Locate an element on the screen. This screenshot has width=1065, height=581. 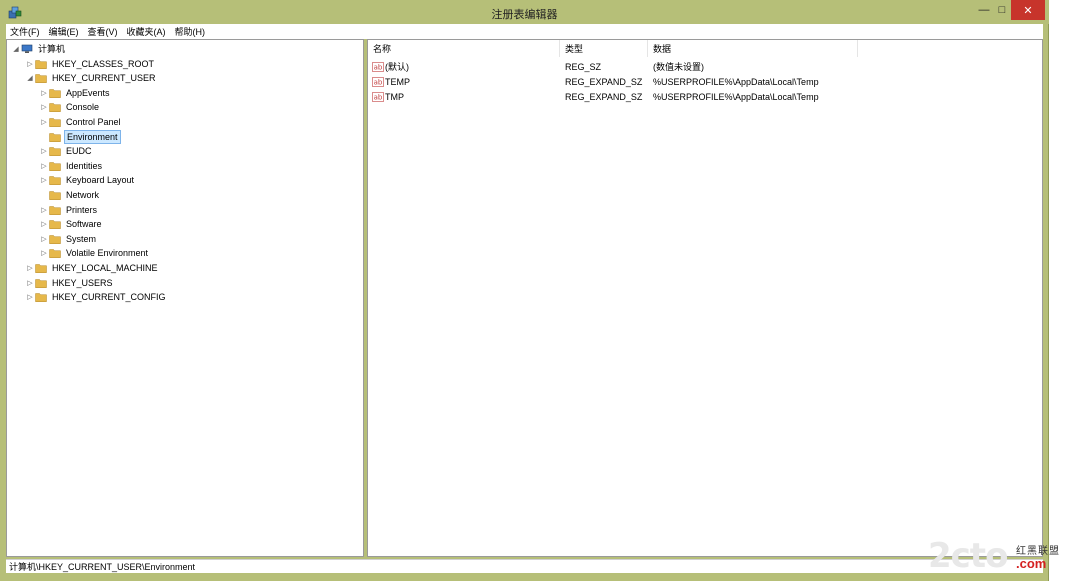
tree-item-label: HKEY_CLASSES_ROOT is located at coordinates (103, 63).